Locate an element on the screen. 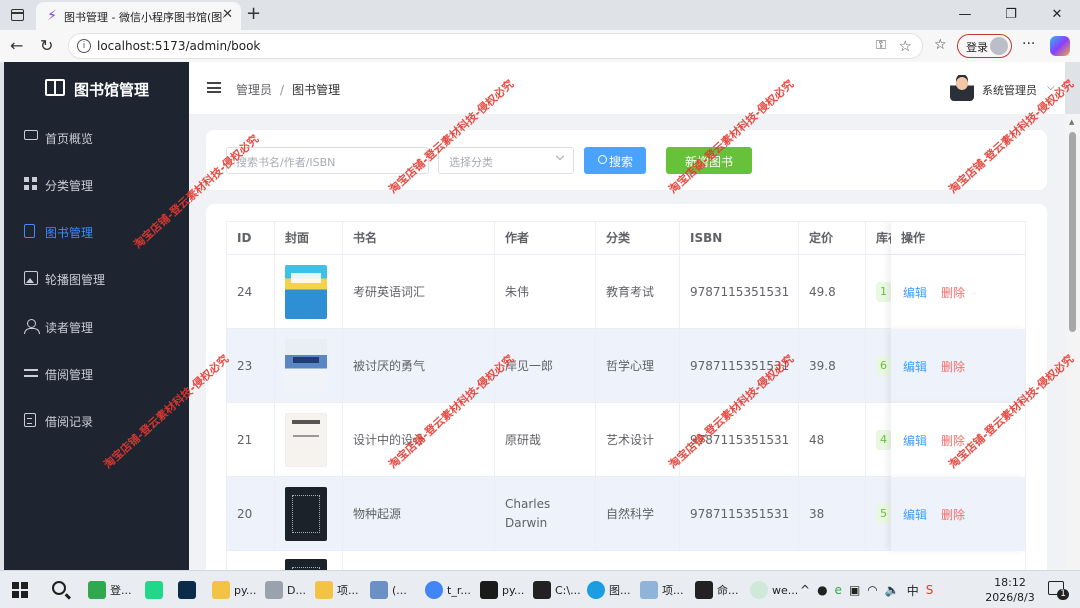  browser-tab: ⚡ 图书管理 - 微信小程序图书馆(图书 ✕ is located at coordinates (138, 16).